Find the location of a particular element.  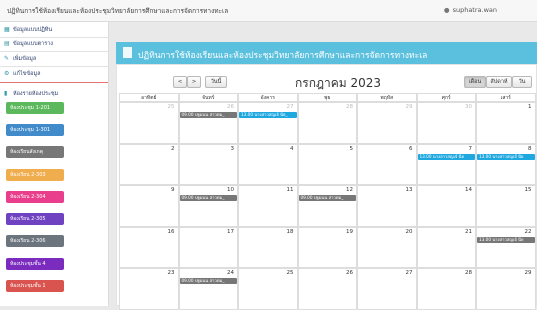

room-button: ห้องประชุมชั้น 4 is located at coordinates (35, 264).